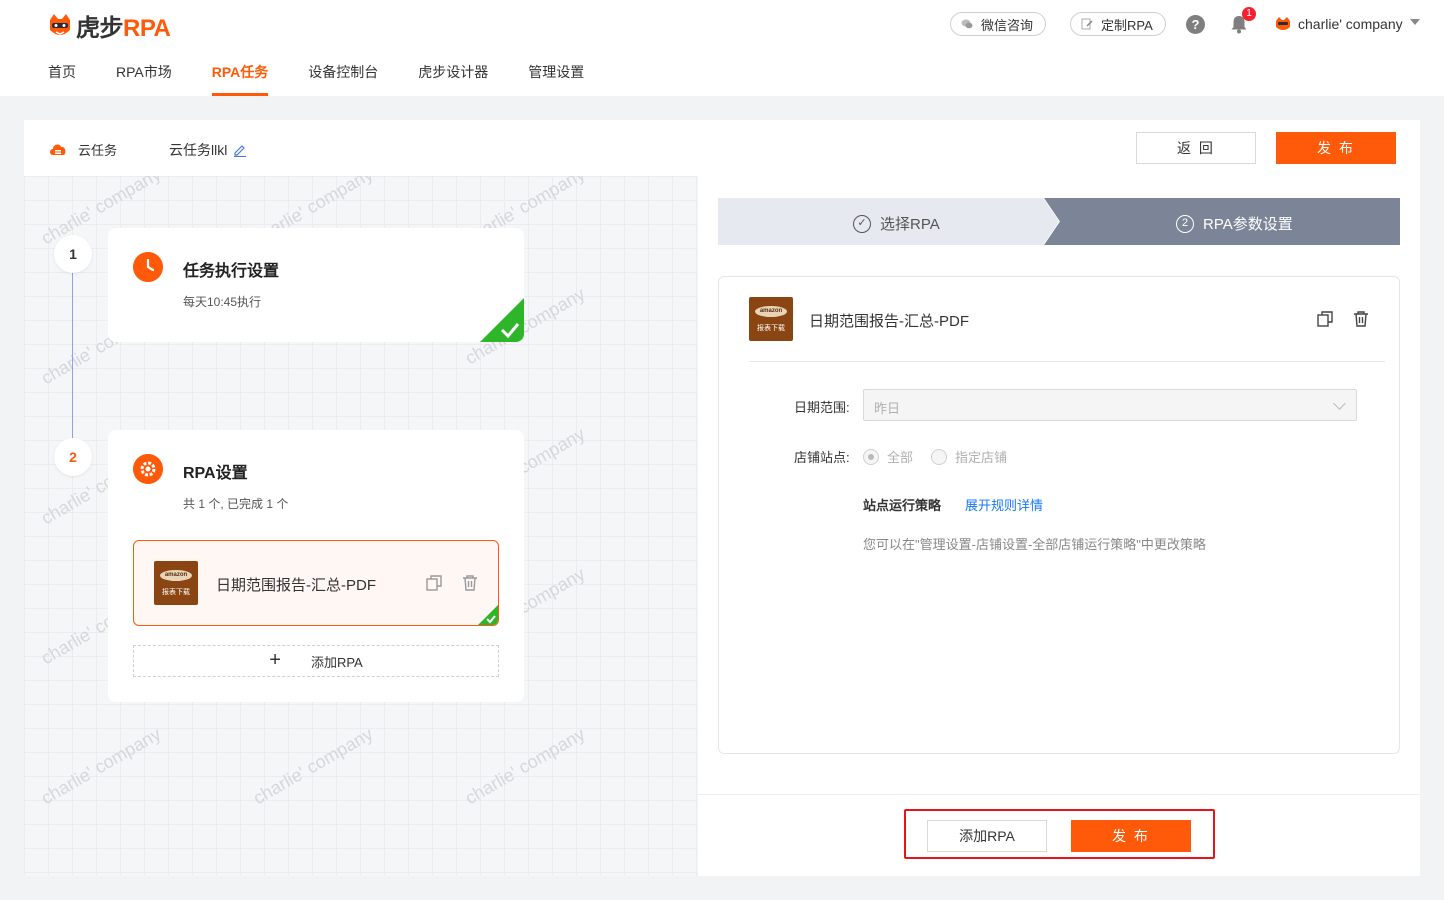 The height and width of the screenshot is (900, 1444). What do you see at coordinates (236, 504) in the screenshot?
I see `rpa-count-text: 共 1 个, 已完成 1 个` at bounding box center [236, 504].